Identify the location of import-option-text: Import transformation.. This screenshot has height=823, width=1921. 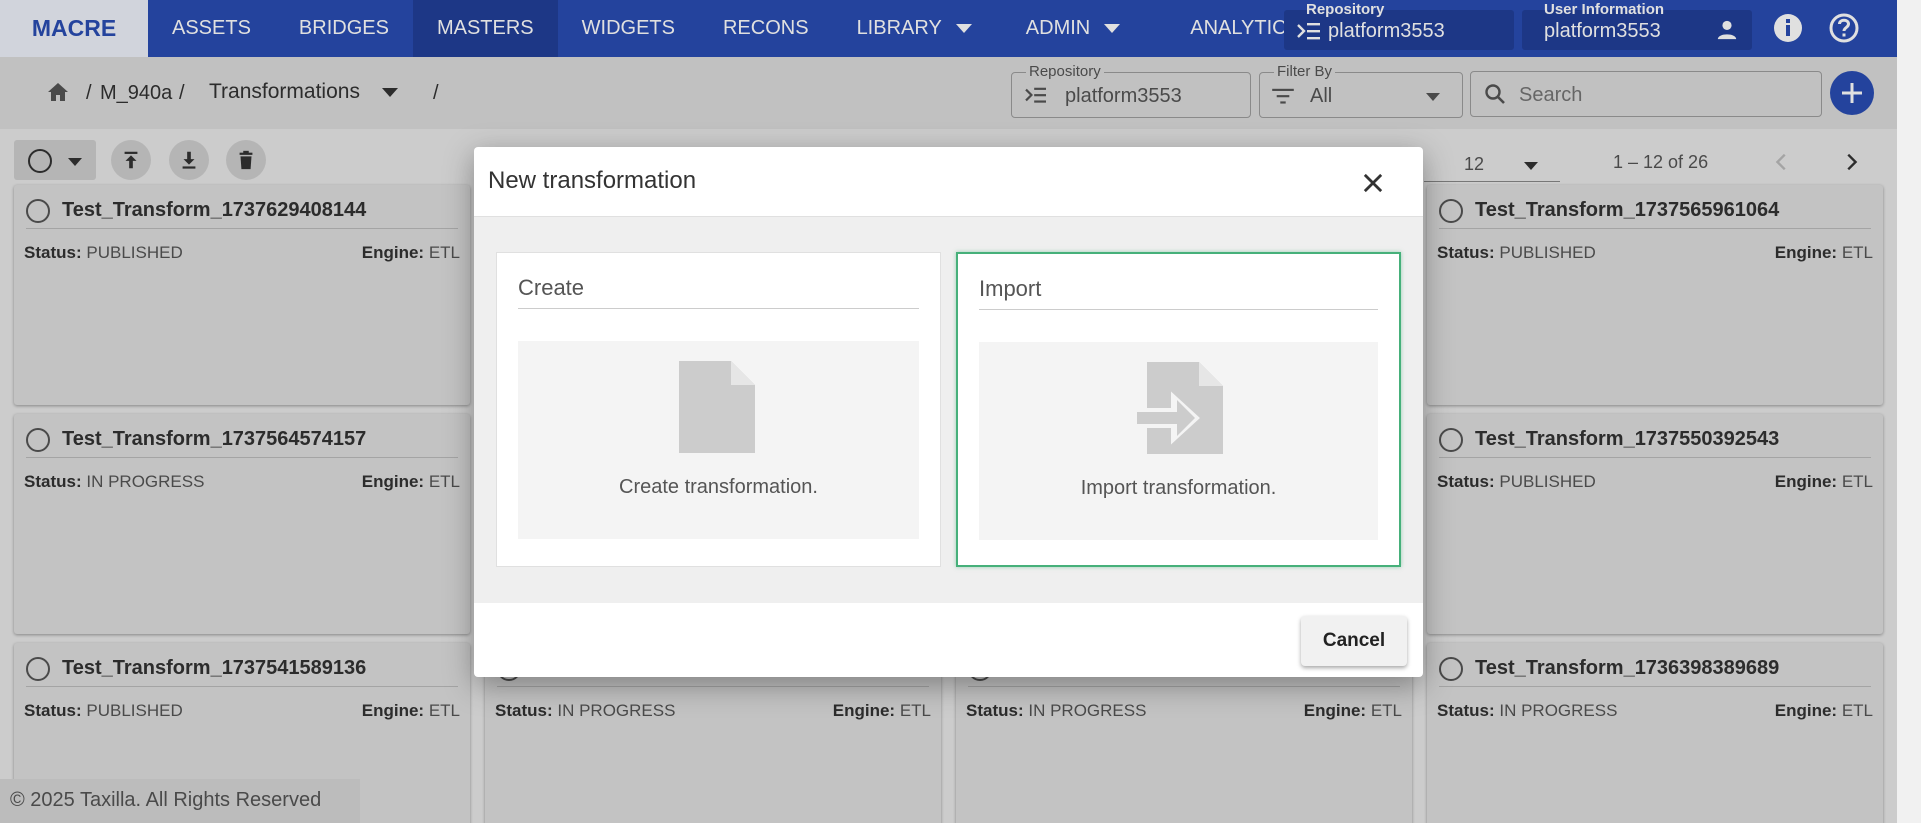
(1178, 488).